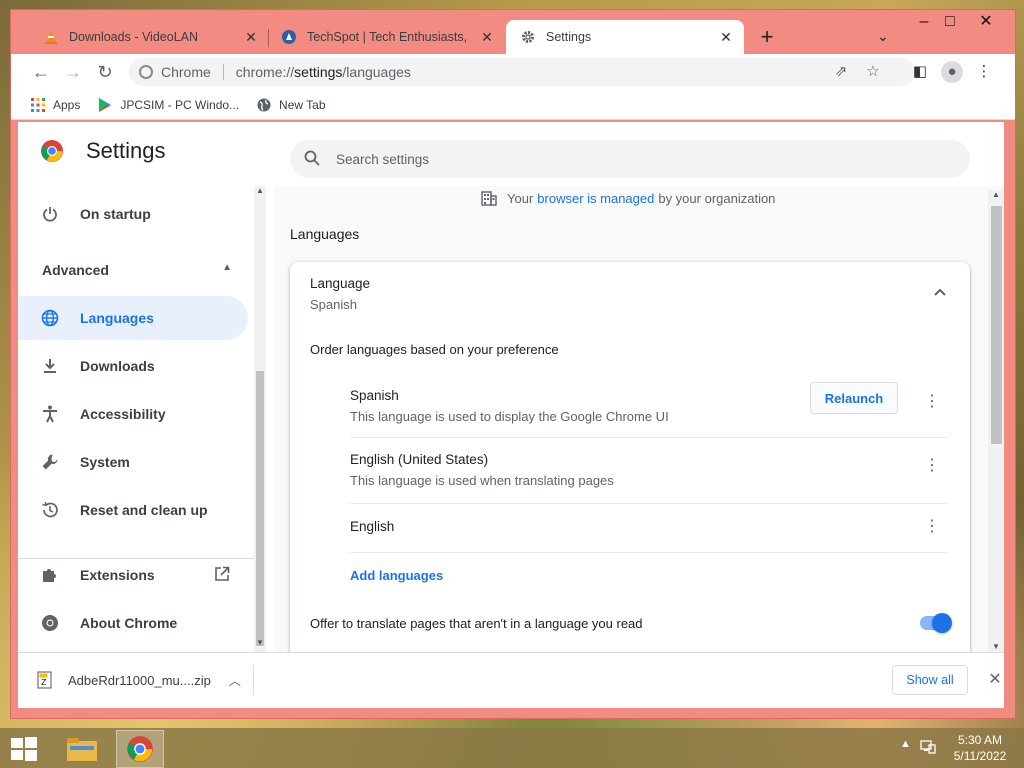 The width and height of the screenshot is (1024, 768). I want to click on sidebar-item-label: Downloads, so click(117, 366).